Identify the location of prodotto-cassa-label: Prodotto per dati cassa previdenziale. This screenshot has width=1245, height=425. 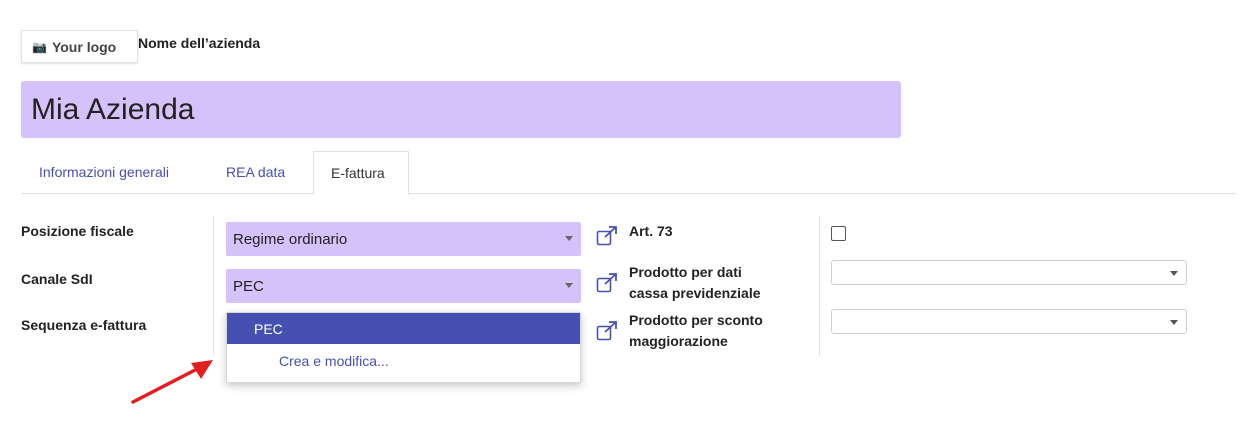
(695, 283).